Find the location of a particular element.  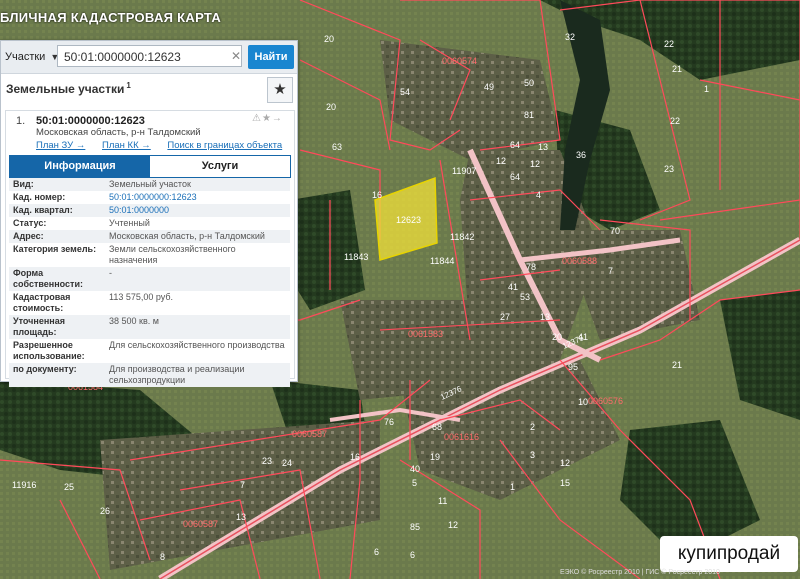

search-type-select: Участки ▼ is located at coordinates (32, 57).